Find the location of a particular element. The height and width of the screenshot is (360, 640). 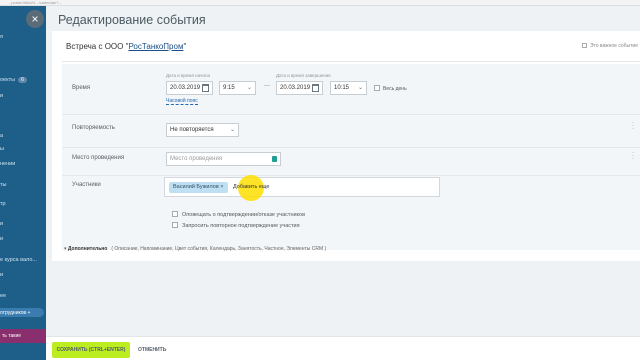

participant-chip: Василий Бужилов × is located at coordinates (198, 187).